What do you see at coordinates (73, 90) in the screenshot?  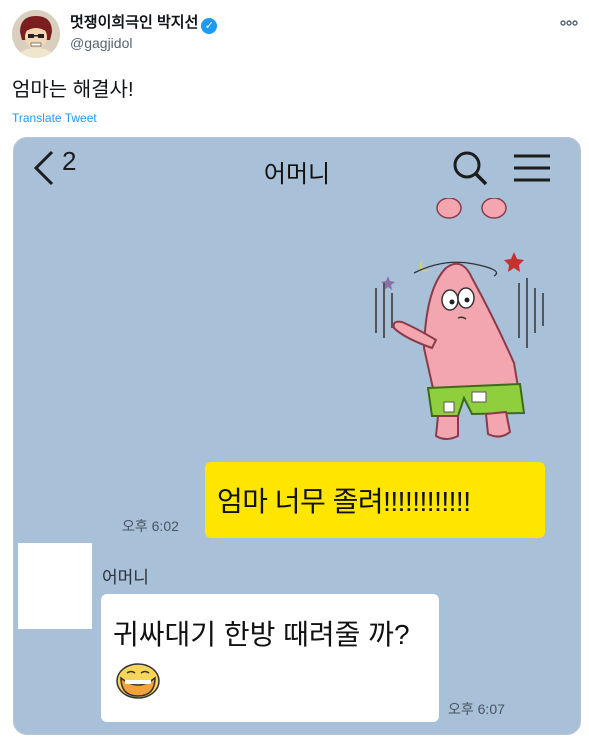 I see `tweet-text: 엄마는 해결사!` at bounding box center [73, 90].